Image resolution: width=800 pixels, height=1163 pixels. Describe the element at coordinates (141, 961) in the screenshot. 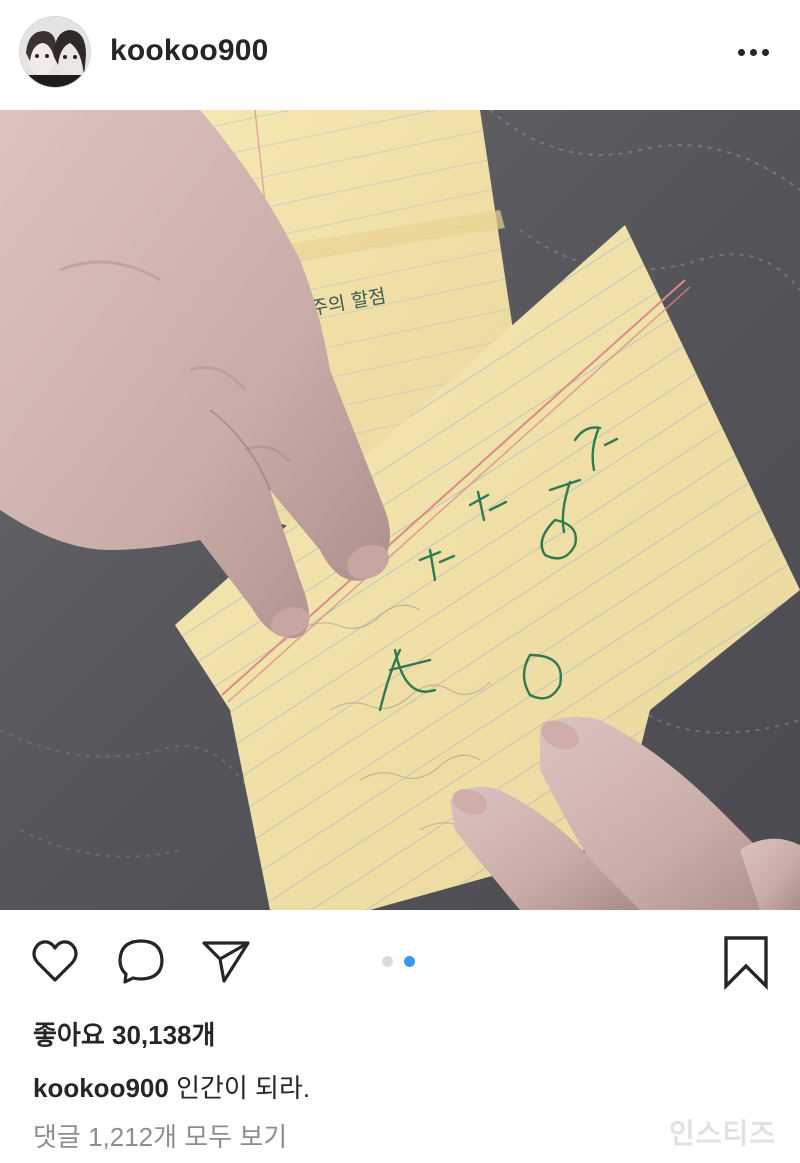

I see `comment-icon` at that location.